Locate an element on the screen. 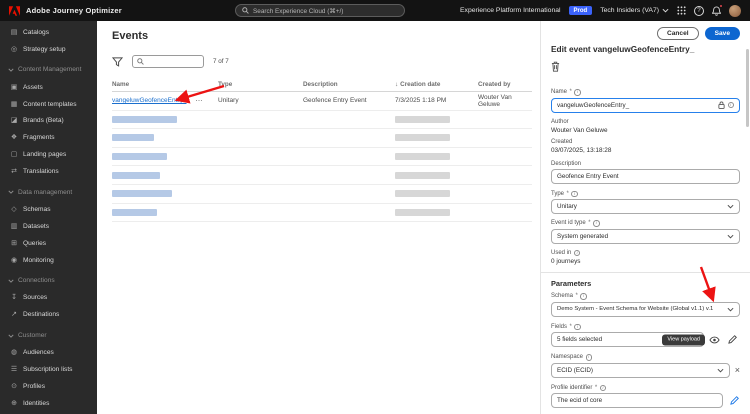  column-header-created-by: Created by is located at coordinates (505, 84).